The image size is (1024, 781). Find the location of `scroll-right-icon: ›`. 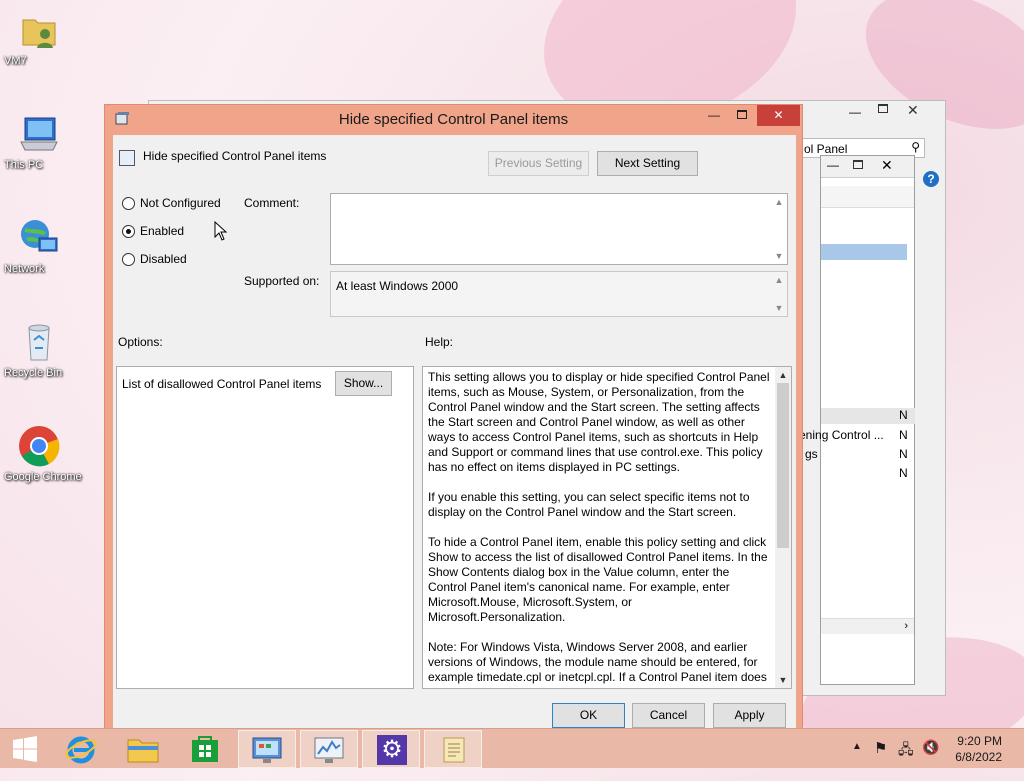

scroll-right-icon: › is located at coordinates (906, 626).